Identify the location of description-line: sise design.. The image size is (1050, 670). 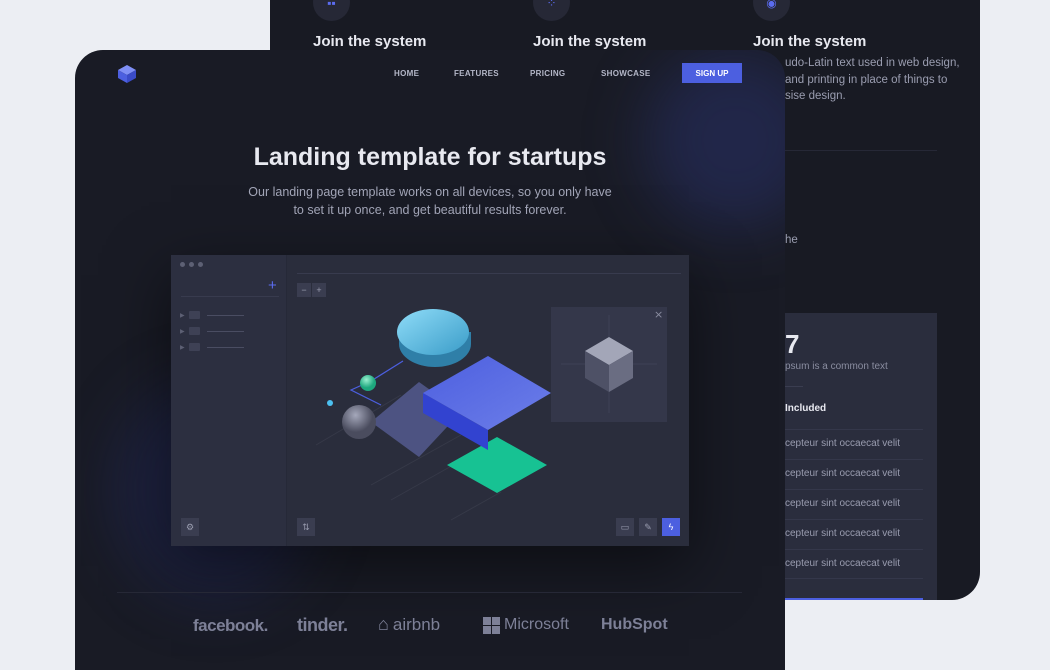
(815, 96).